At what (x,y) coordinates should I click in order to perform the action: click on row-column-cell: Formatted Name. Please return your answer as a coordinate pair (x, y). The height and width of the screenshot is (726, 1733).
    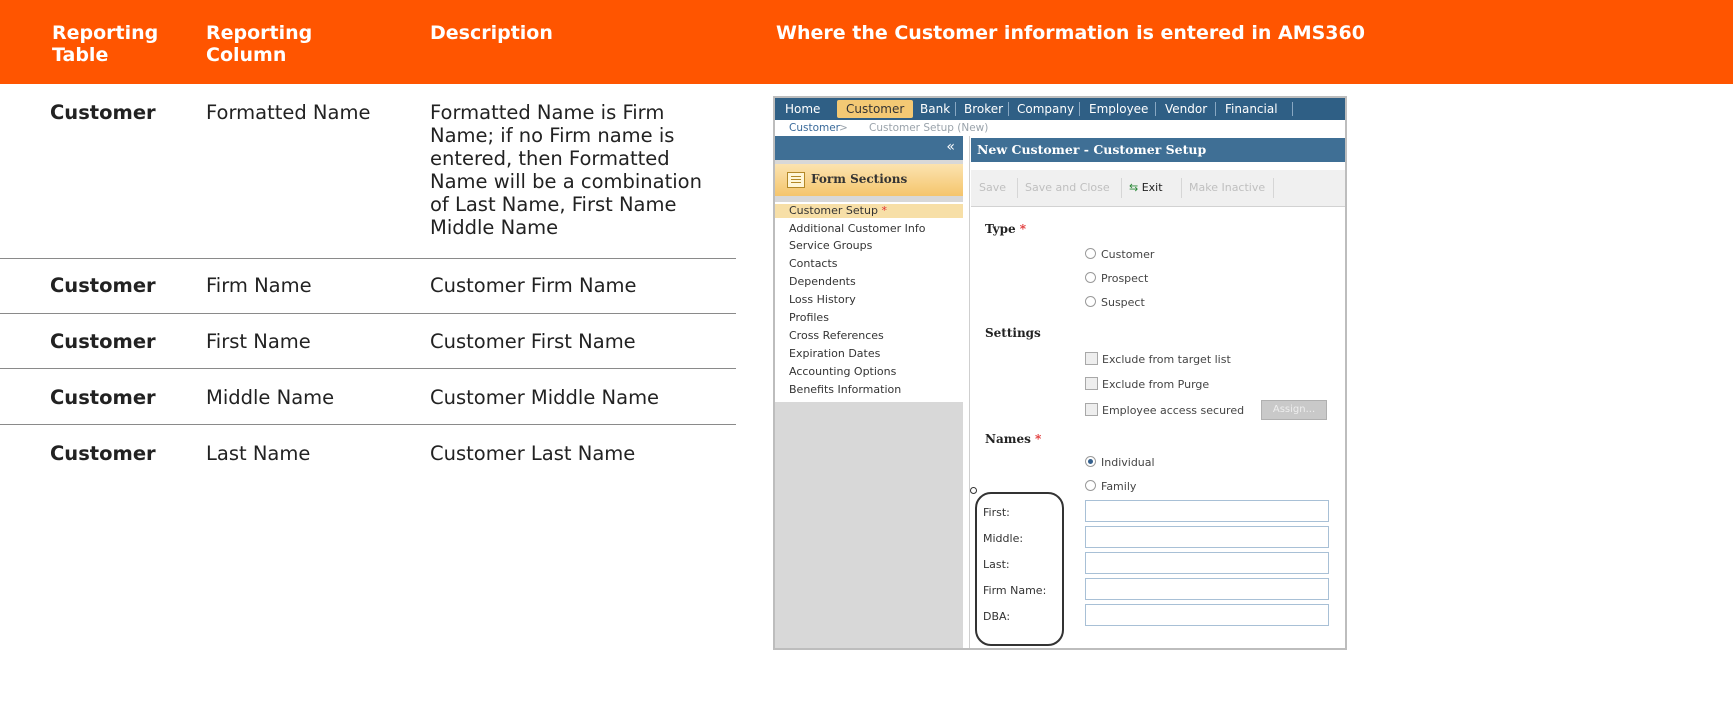
    Looking at the image, I should click on (288, 112).